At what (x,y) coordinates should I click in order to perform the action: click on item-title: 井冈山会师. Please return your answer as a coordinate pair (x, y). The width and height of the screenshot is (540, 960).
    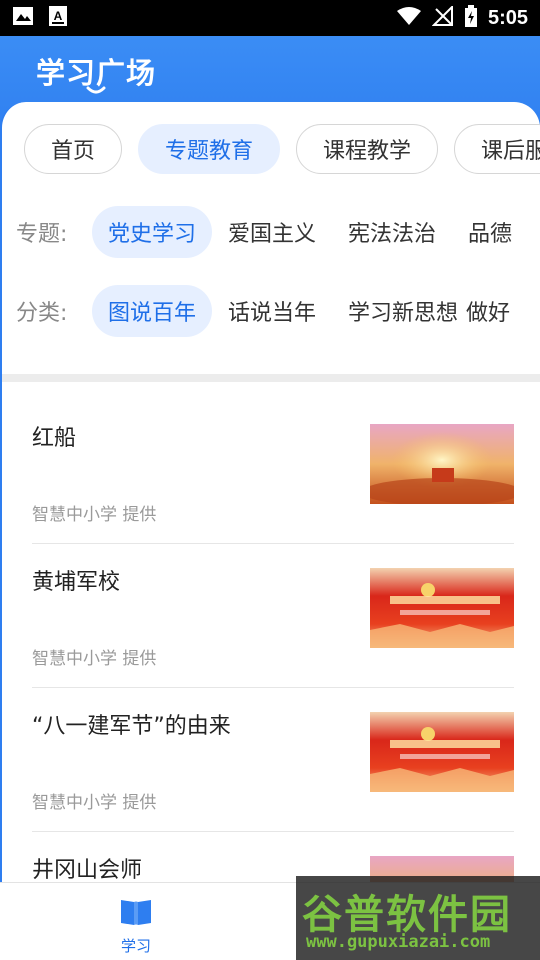
    Looking at the image, I should click on (87, 870).